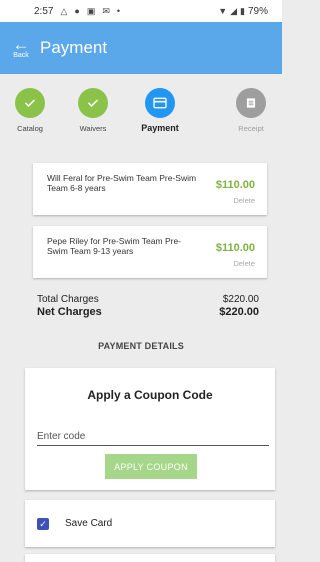 This screenshot has height=562, width=320. Describe the element at coordinates (239, 312) in the screenshot. I see `net-charges-value: $220.00` at that location.